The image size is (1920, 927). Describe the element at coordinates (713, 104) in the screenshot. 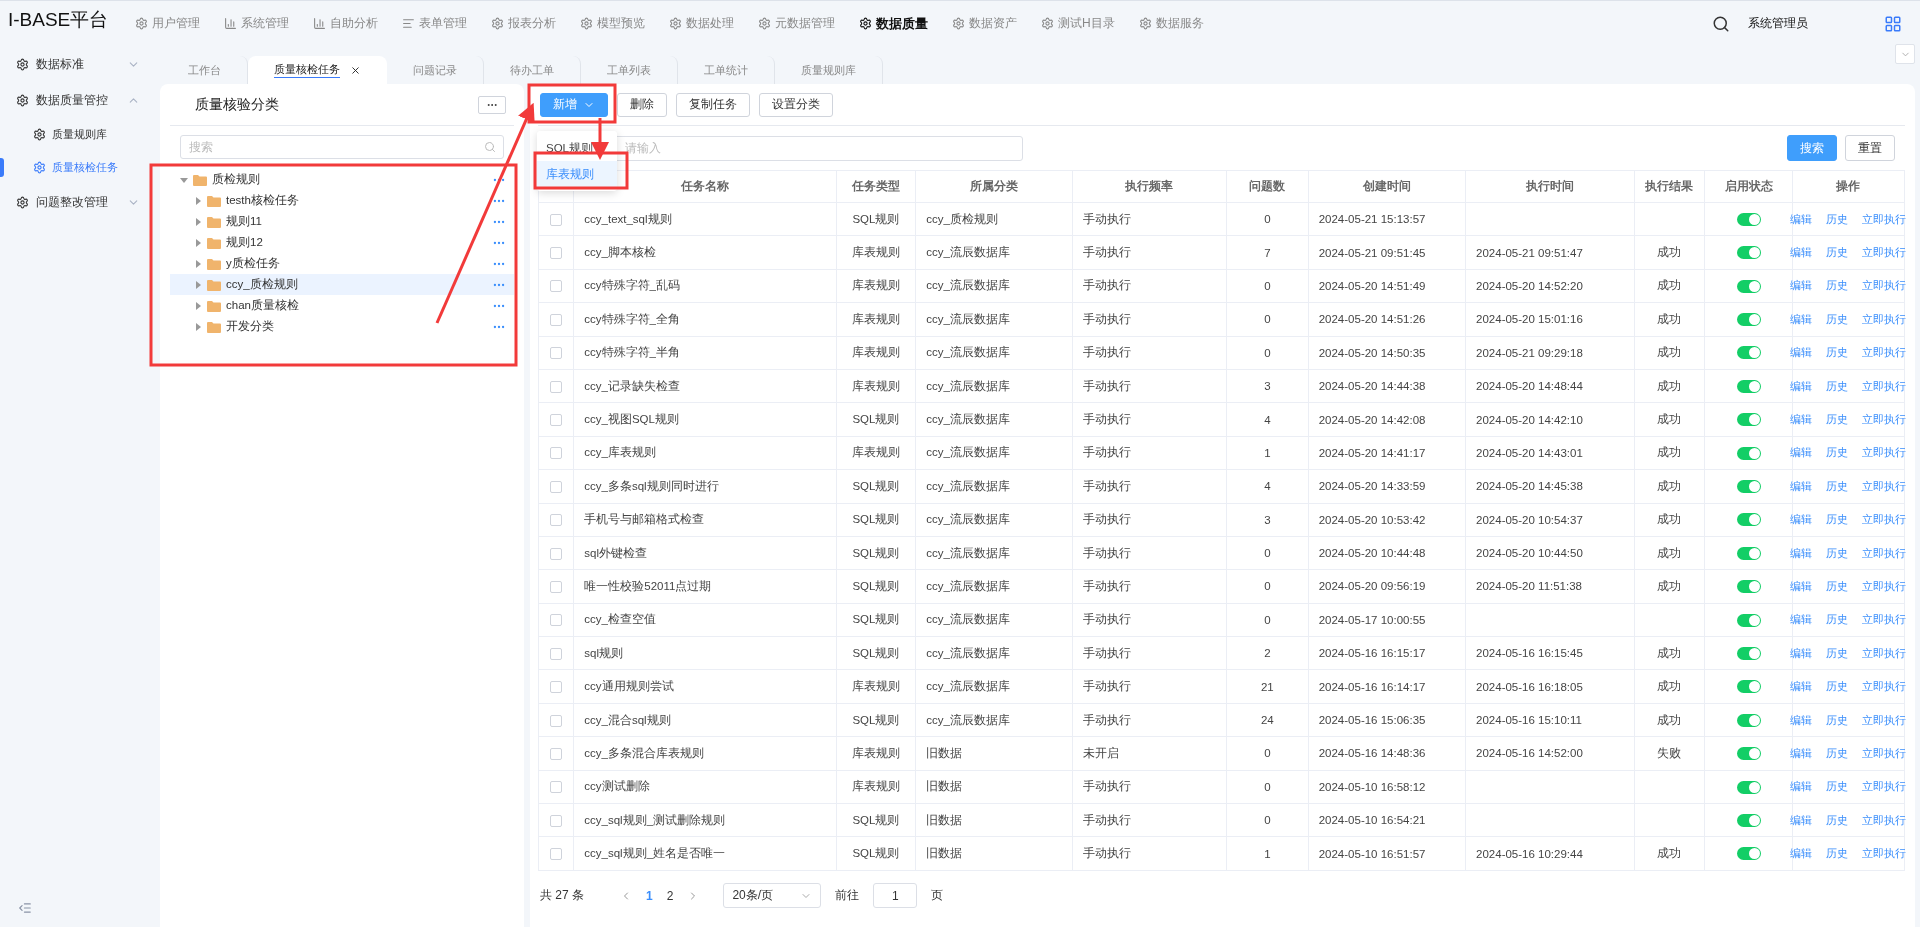

I see `toolbar-button: 复制任务` at that location.